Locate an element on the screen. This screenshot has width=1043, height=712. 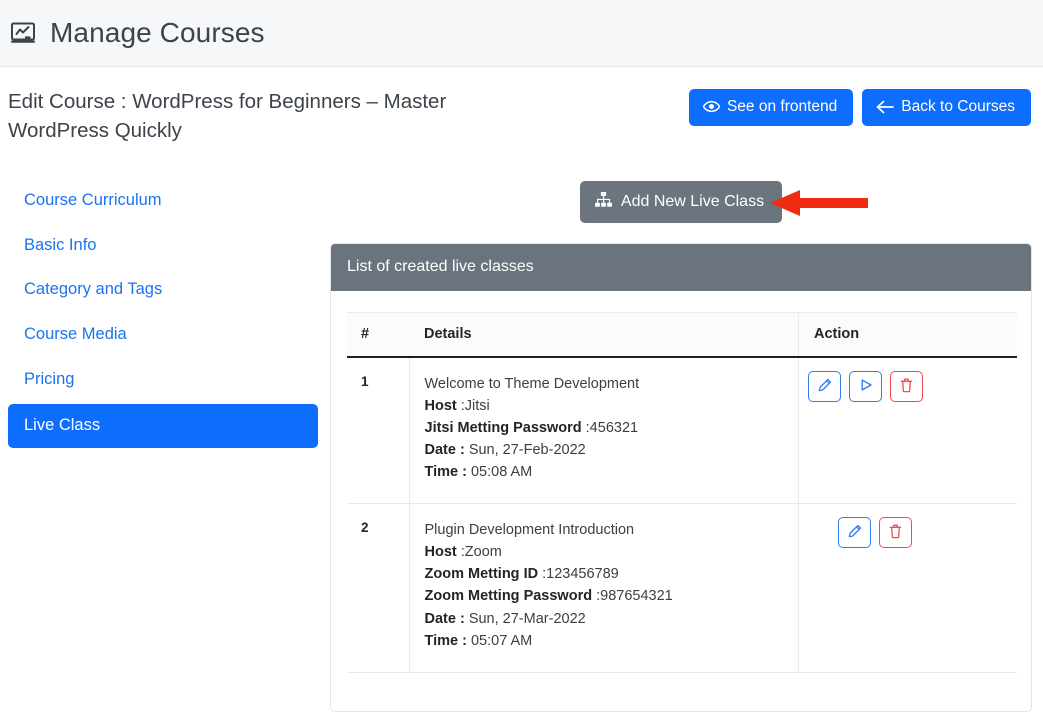
see-on-frontend-label: See on frontend is located at coordinates (782, 106).